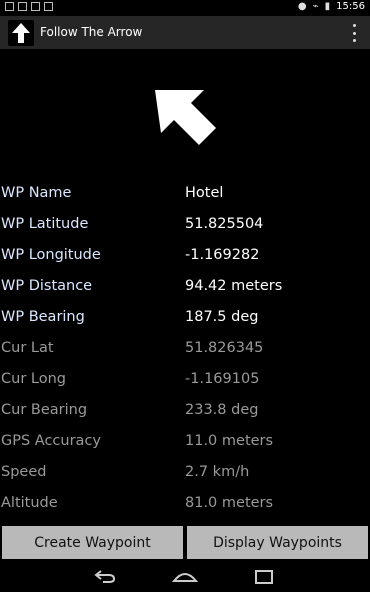 The width and height of the screenshot is (370, 592). I want to click on speed-value: 2.7 km/h, so click(217, 472).